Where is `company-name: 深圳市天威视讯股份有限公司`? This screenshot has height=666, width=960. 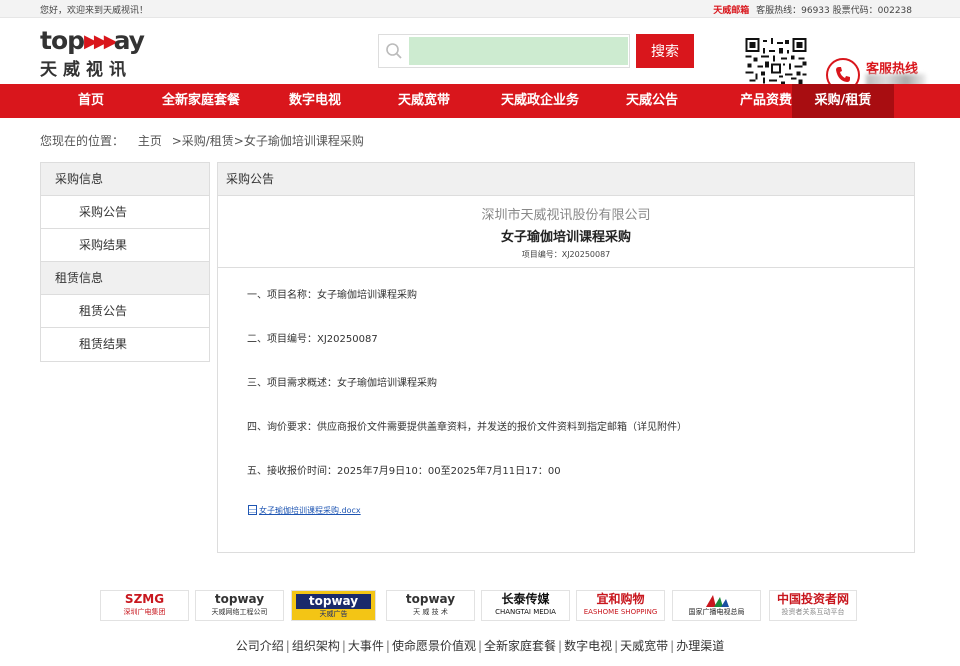 company-name: 深圳市天威视讯股份有限公司 is located at coordinates (566, 215).